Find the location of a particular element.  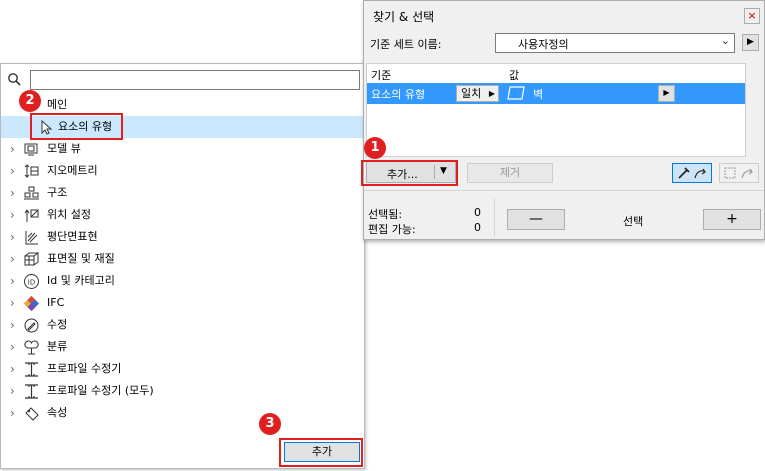

selected-label: 선택됨: is located at coordinates (385, 214).